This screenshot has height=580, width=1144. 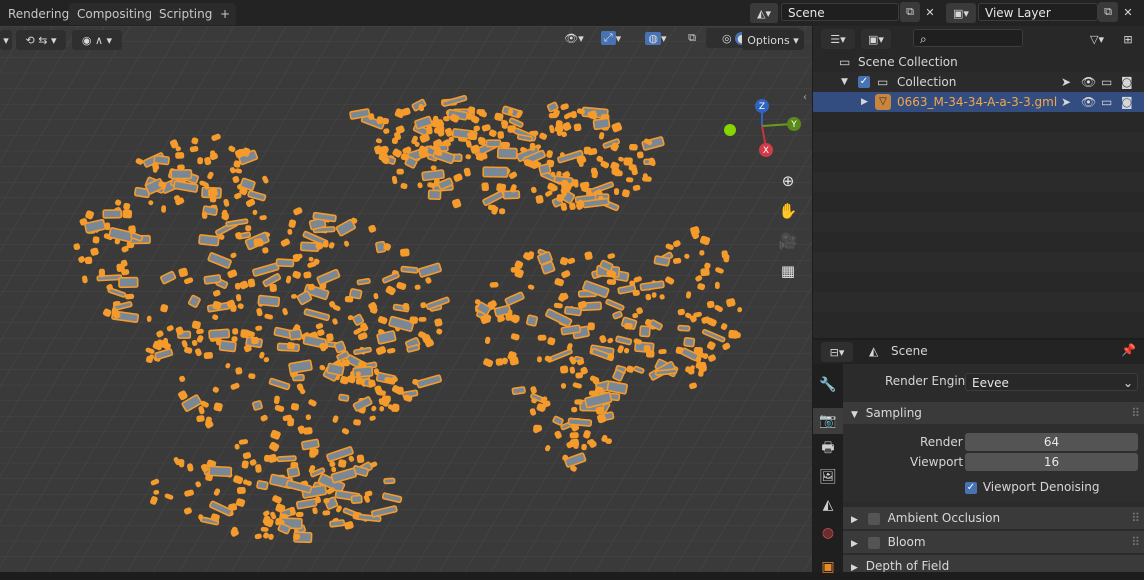 What do you see at coordinates (1051, 462) in the screenshot?
I see `viewport-samples-field: 16` at bounding box center [1051, 462].